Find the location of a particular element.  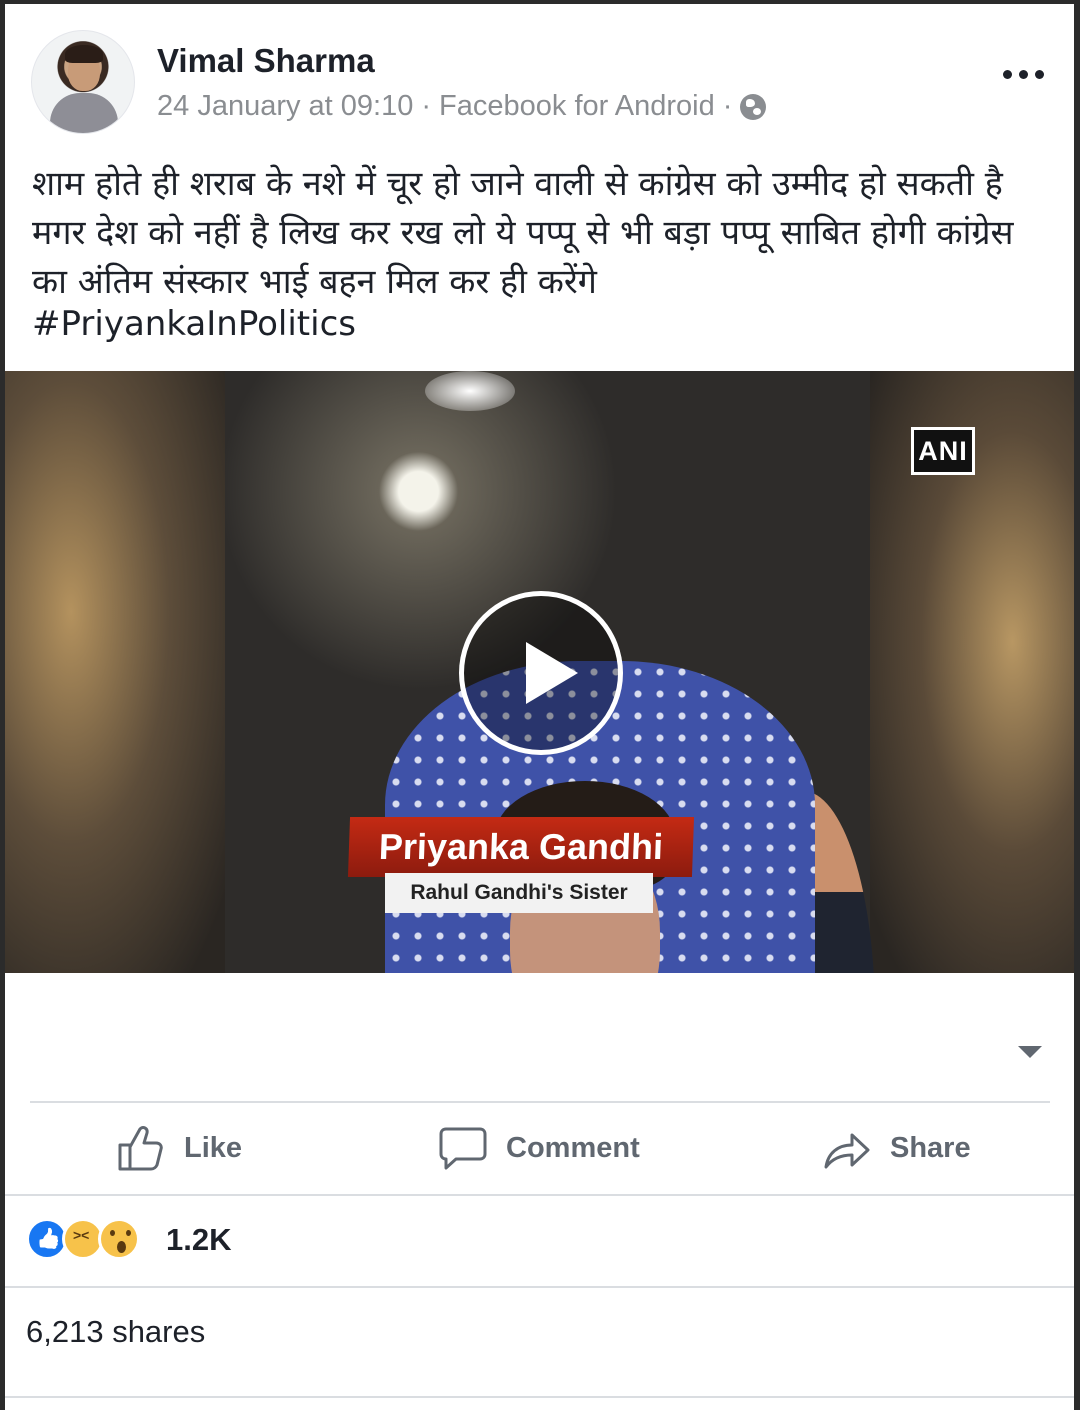

like-button: Like is located at coordinates (179, 1148).